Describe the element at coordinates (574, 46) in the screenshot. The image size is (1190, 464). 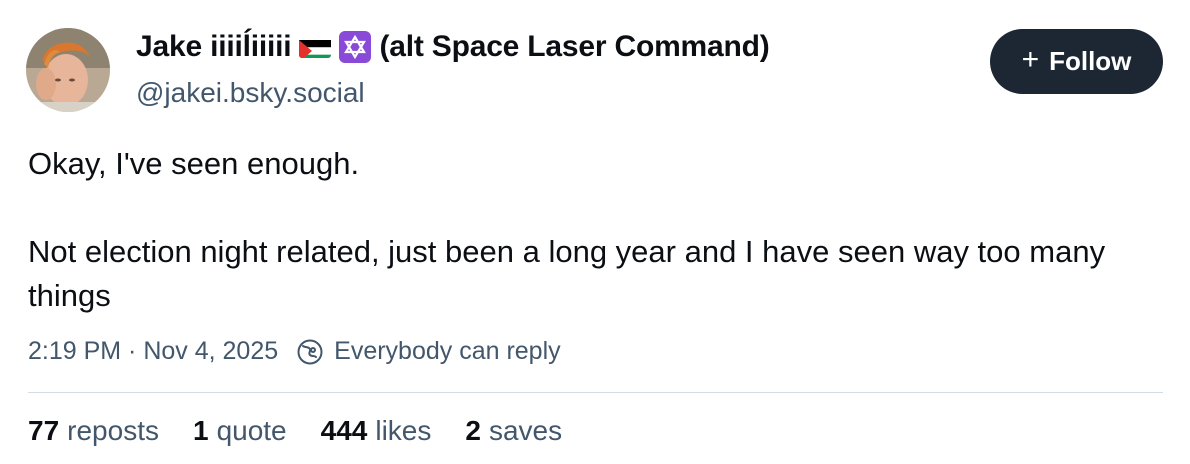
I see `author-name-suffix: (alt Space Laser Command)` at that location.